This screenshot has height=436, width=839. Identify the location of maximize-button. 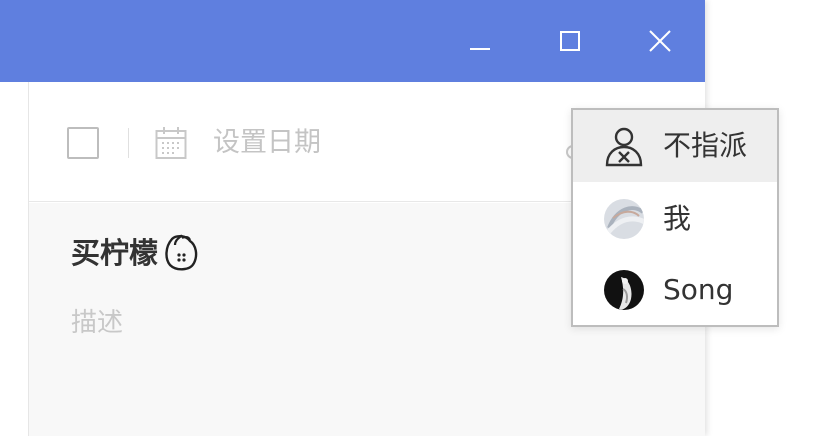
(570, 41).